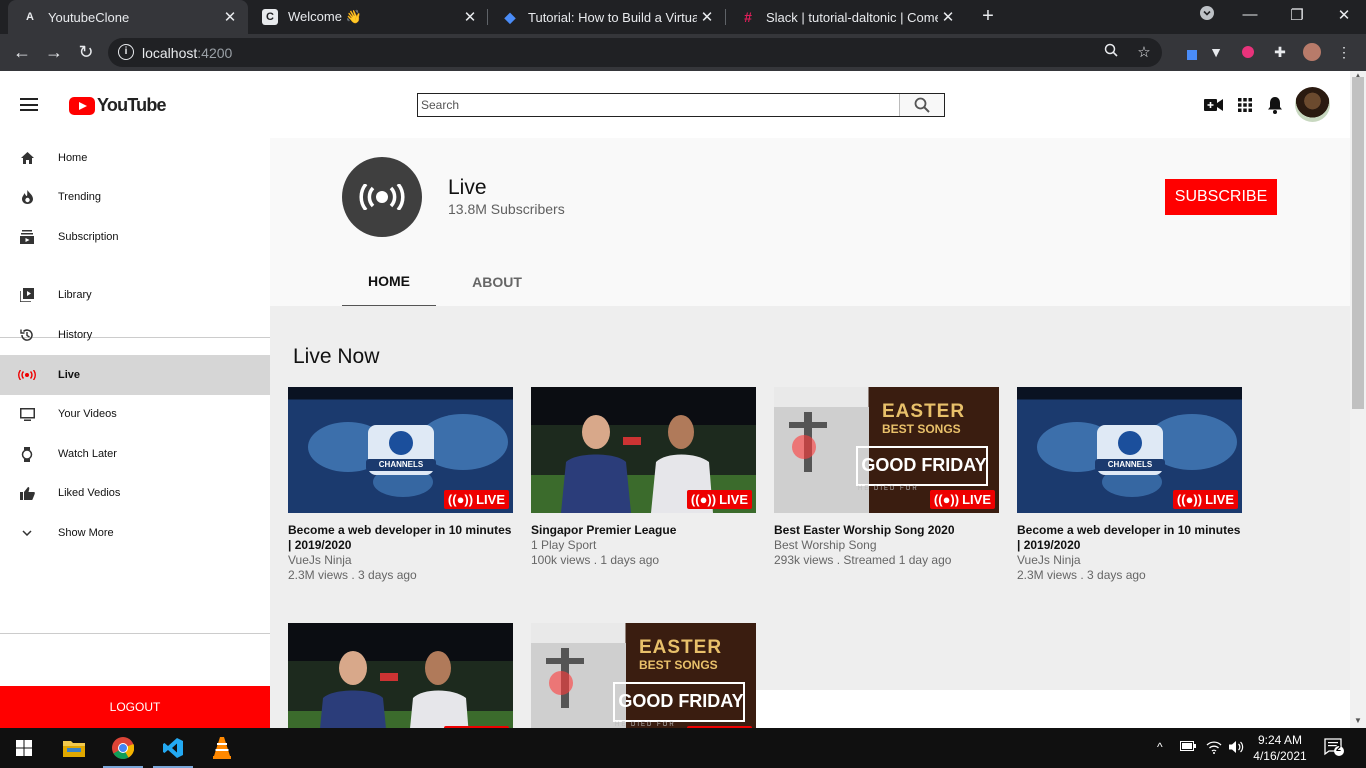 The width and height of the screenshot is (1366, 768). Describe the element at coordinates (135, 237) in the screenshot. I see `sidebar-item-subscription: Subscription` at that location.